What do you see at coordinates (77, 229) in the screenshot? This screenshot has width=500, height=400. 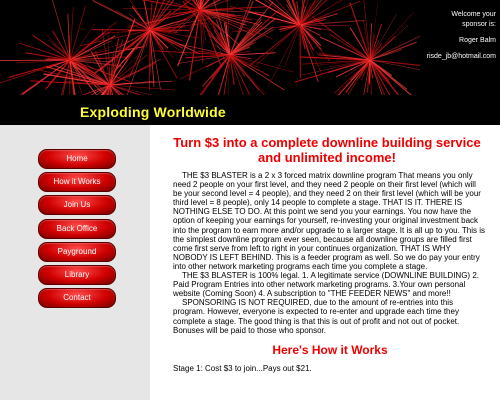 I see `nav-back-office-button: Back Office` at bounding box center [77, 229].